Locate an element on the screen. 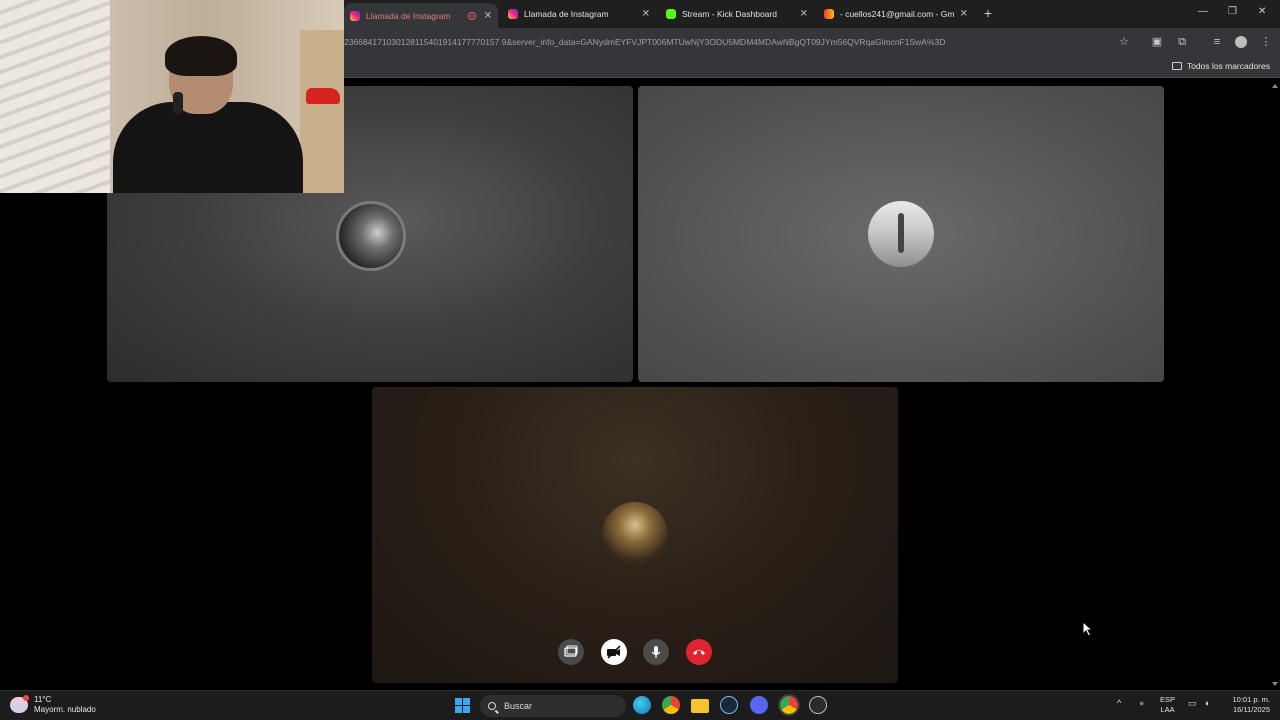 This screenshot has height=720, width=1280. volume-icon: ◖ is located at coordinates (1206, 703).